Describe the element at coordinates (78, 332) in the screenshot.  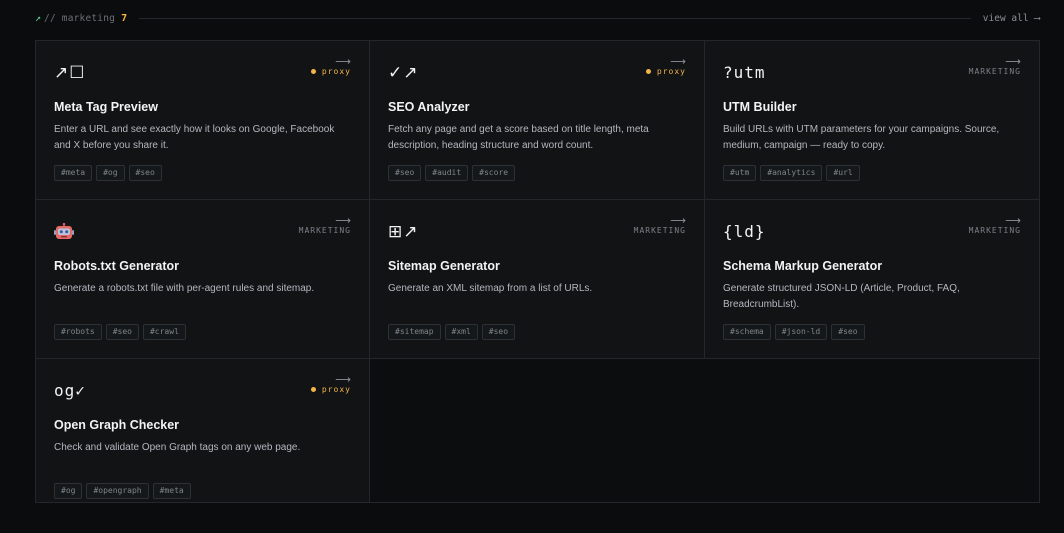
I see `tag: #robots` at that location.